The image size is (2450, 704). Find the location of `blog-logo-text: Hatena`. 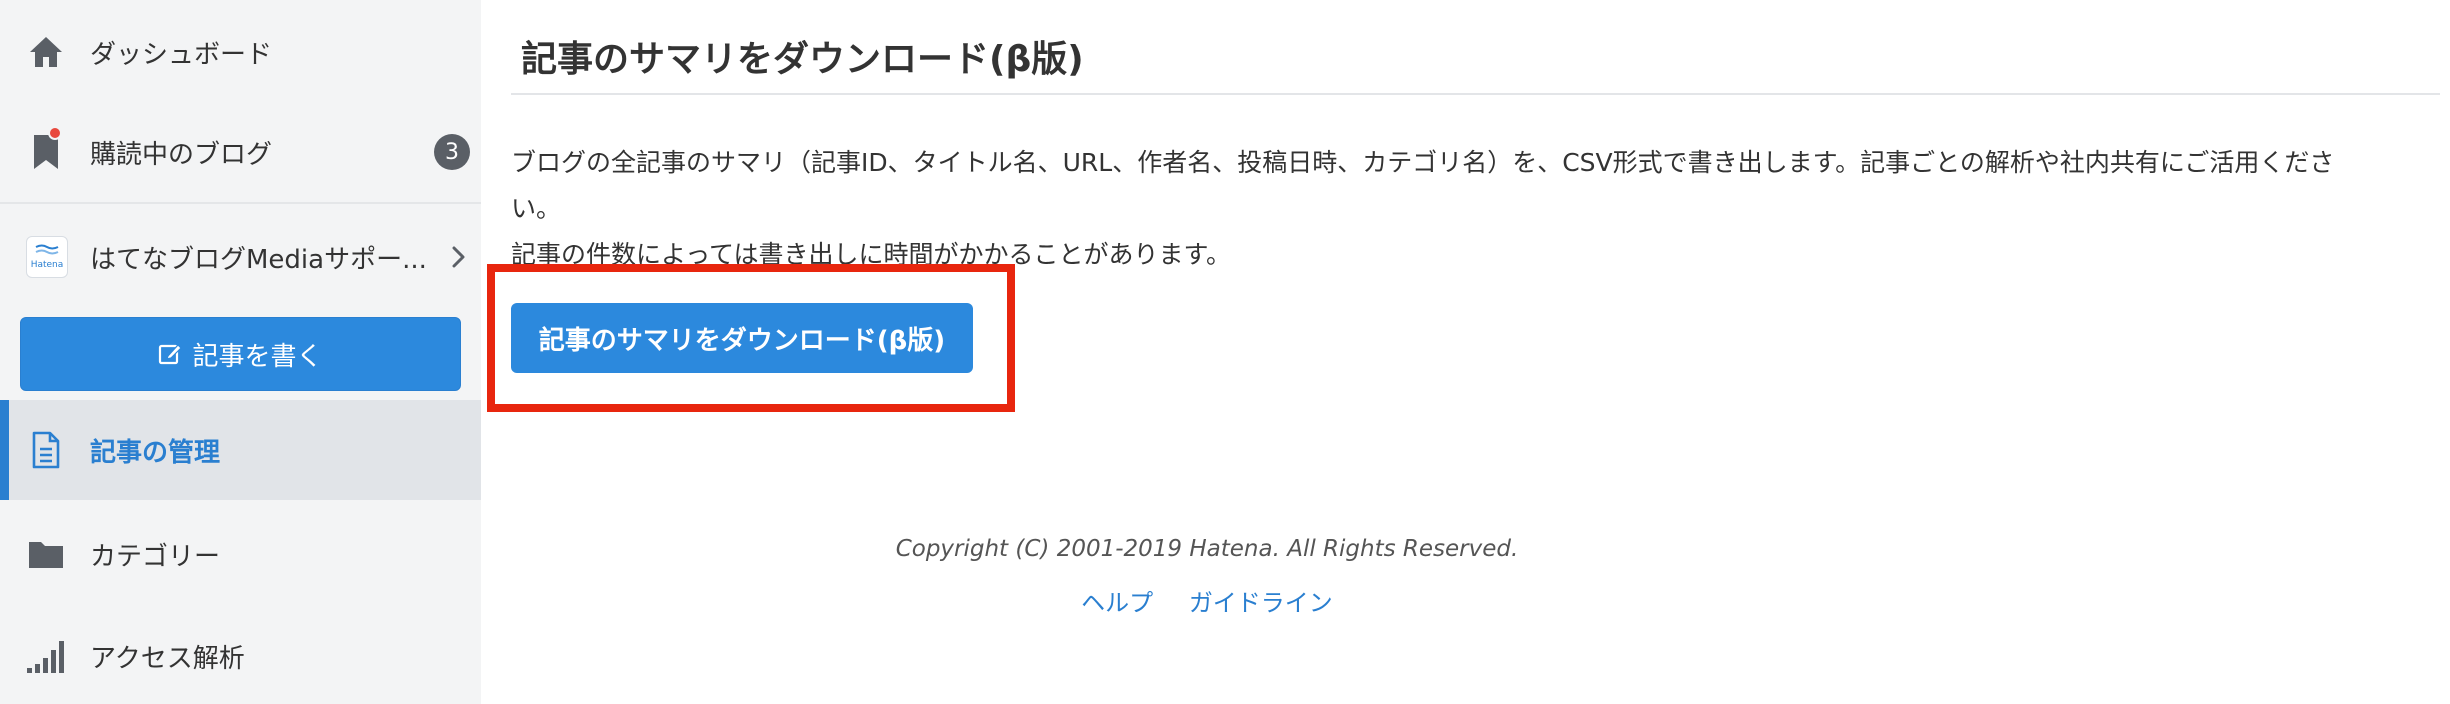

blog-logo-text: Hatena is located at coordinates (47, 265).